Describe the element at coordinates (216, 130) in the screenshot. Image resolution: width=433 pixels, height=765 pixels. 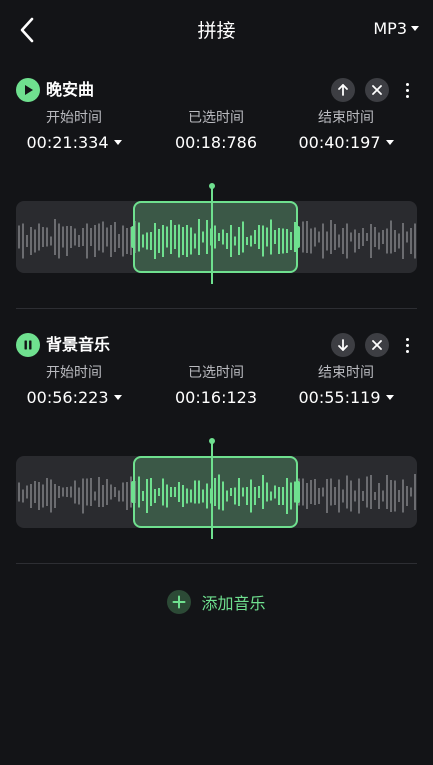
I see `selected-time: 已选时间 00:18:786` at that location.